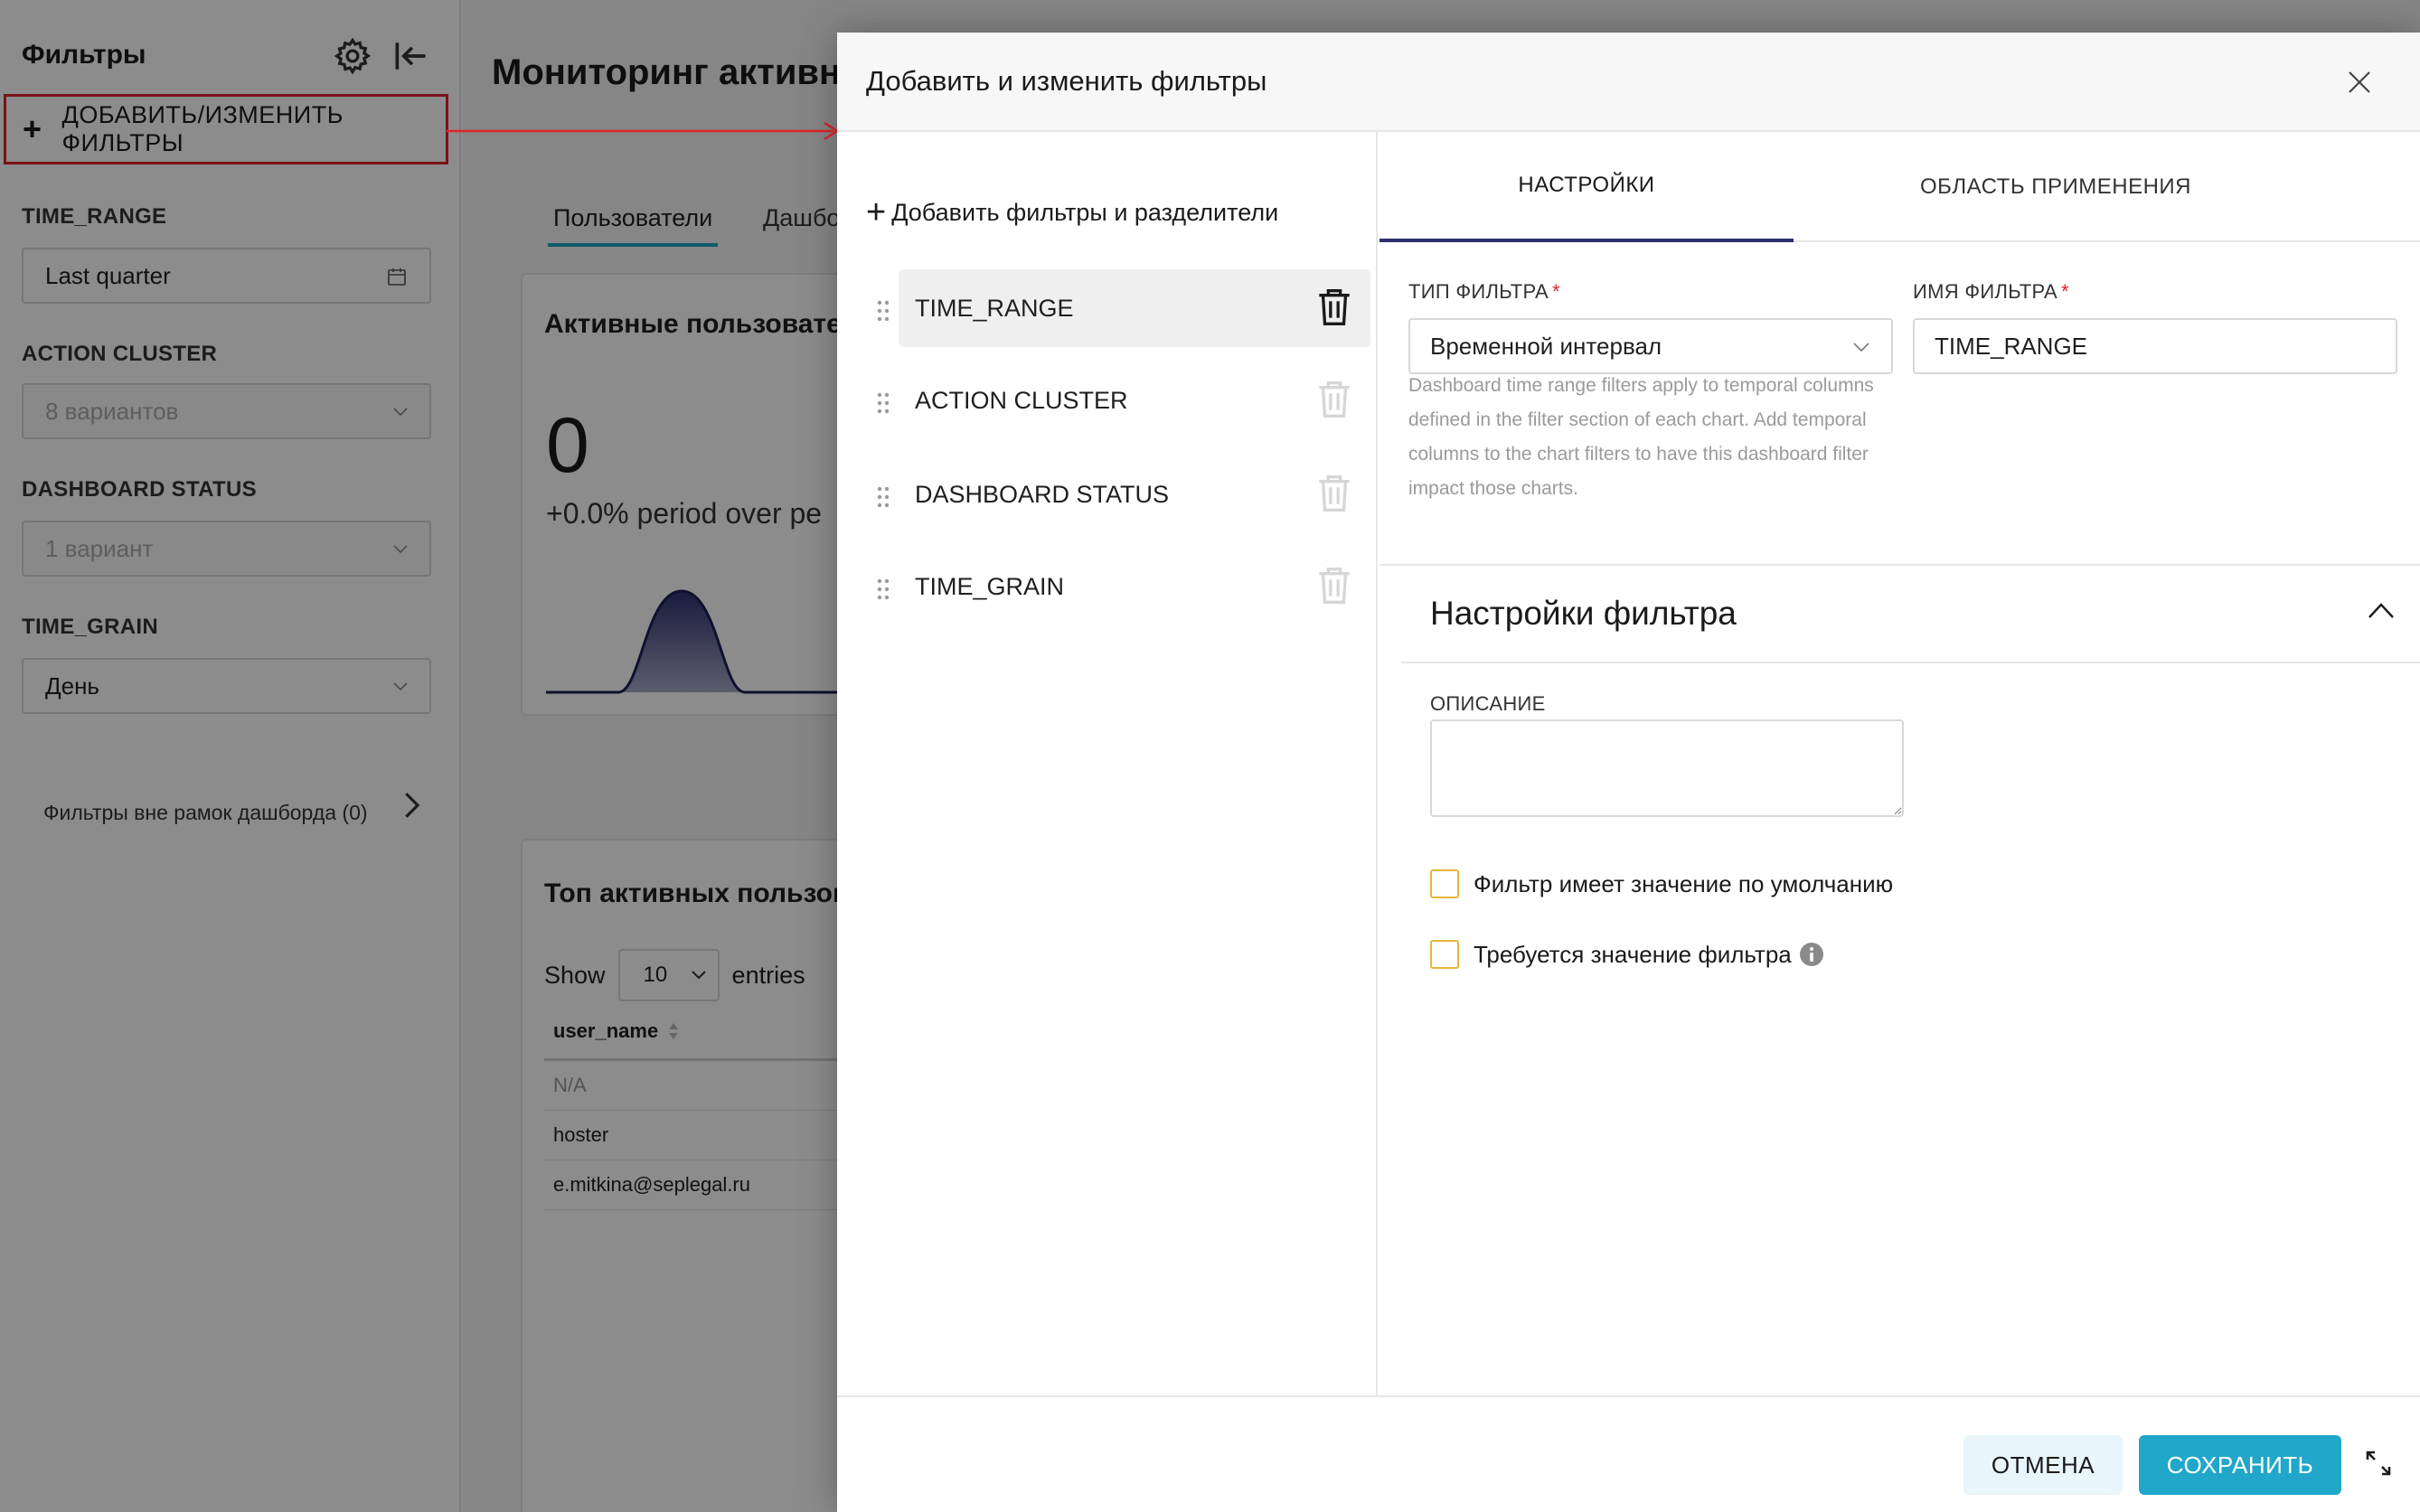  What do you see at coordinates (1667, 768) in the screenshot?
I see `description-textarea` at bounding box center [1667, 768].